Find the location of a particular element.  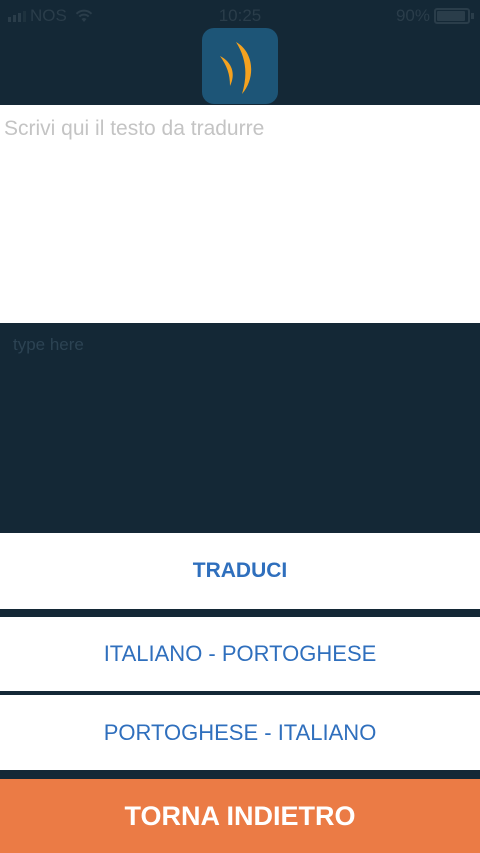

app-logo-icon is located at coordinates (240, 66).